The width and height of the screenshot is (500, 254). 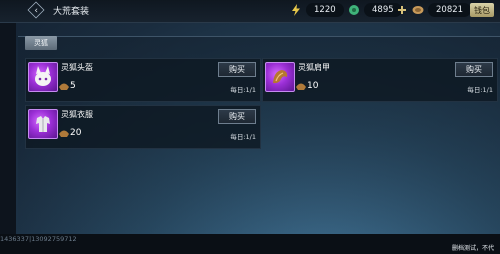 What do you see at coordinates (296, 10) in the screenshot?
I see `lightning-icon` at bounding box center [296, 10].